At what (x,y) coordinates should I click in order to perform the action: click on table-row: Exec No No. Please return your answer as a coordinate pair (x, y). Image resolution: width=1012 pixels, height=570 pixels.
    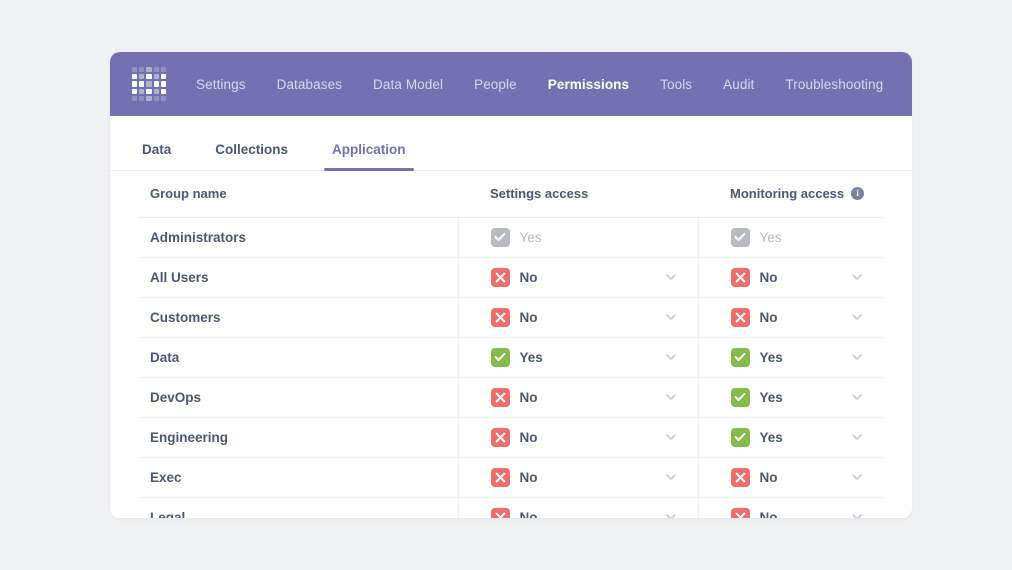
    Looking at the image, I should click on (511, 477).